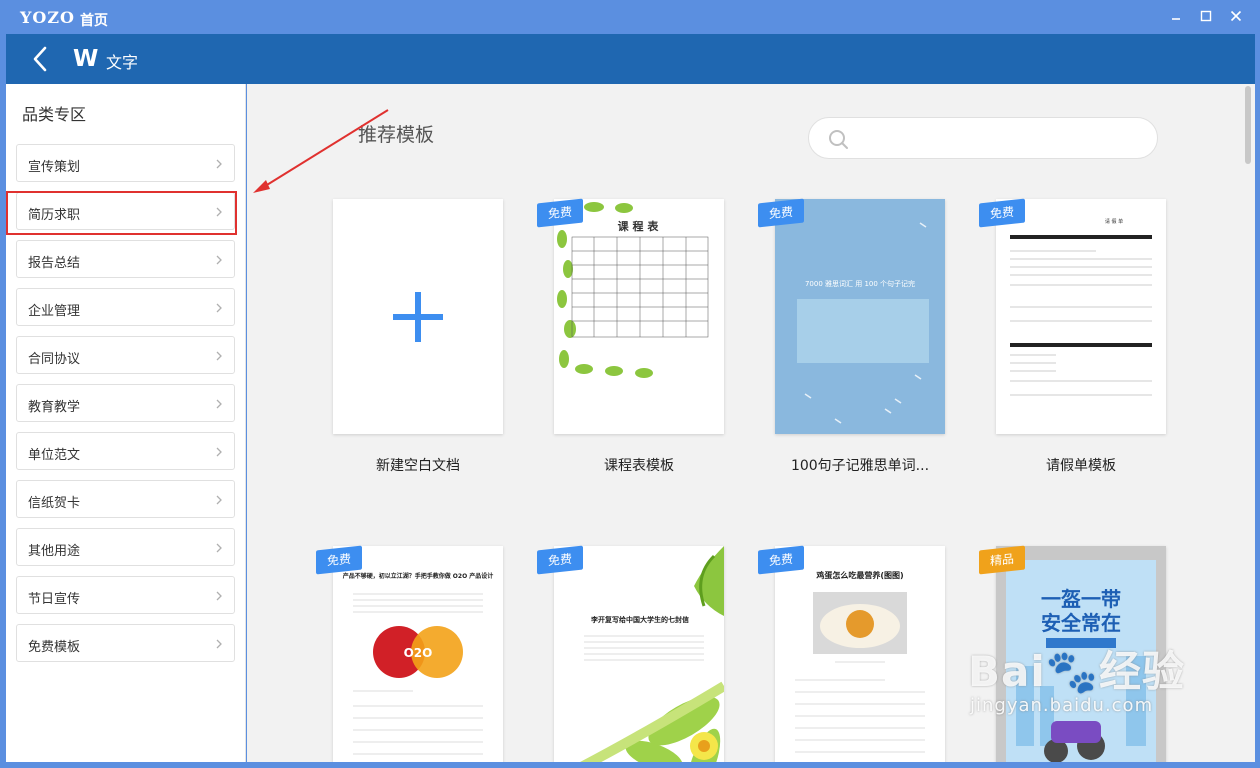  I want to click on category-label: 企业管理, so click(54, 311).